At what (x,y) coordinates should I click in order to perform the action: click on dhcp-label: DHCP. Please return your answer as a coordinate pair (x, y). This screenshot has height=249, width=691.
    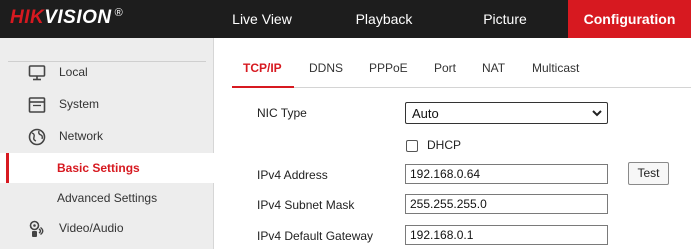
    Looking at the image, I should click on (444, 145).